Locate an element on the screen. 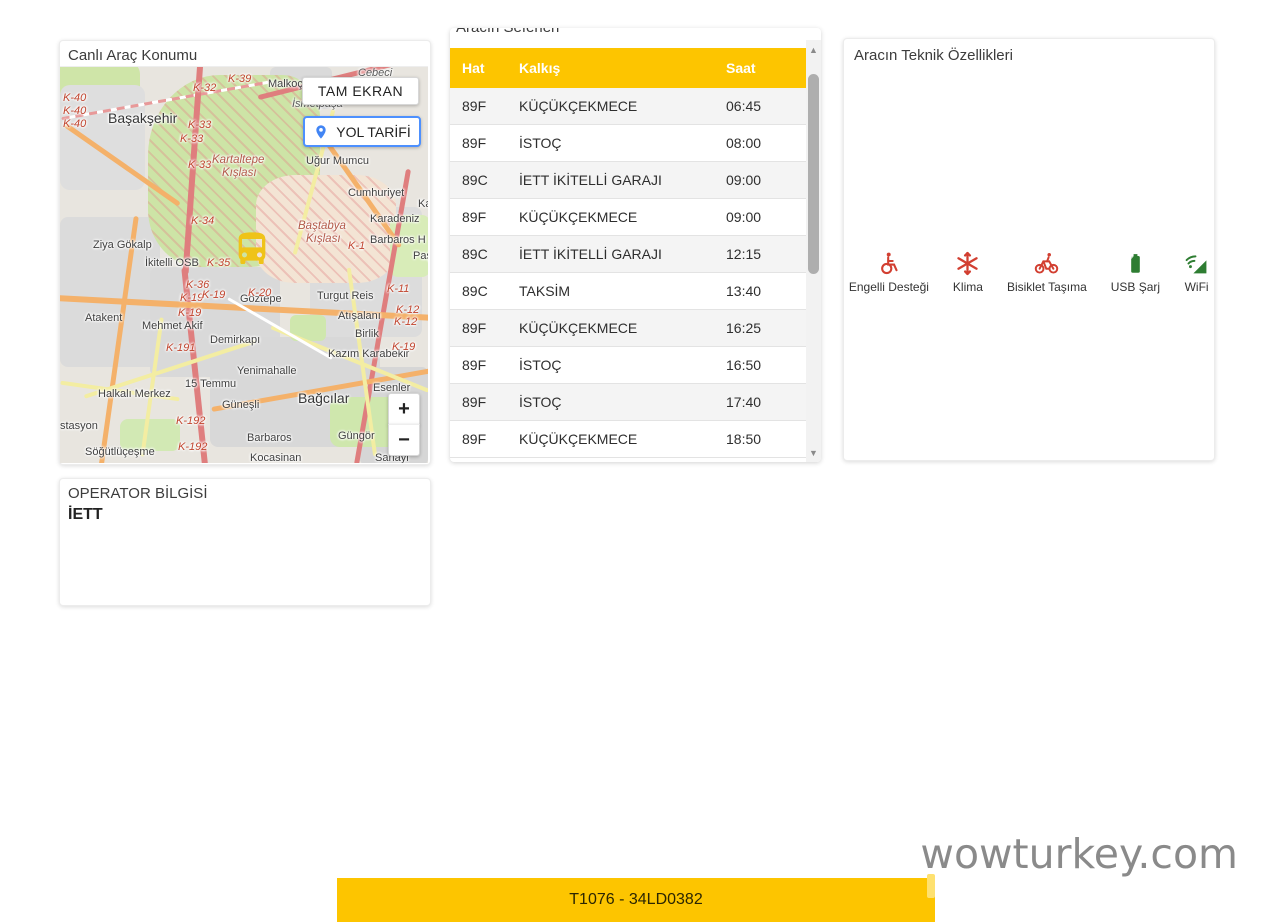 The image size is (1262, 922). scrollbar: ▲ ▼ is located at coordinates (813, 251).